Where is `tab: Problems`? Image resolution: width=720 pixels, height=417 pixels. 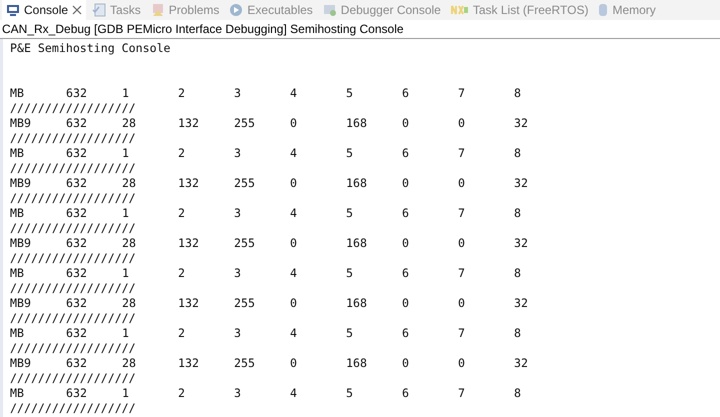 tab: Problems is located at coordinates (185, 10).